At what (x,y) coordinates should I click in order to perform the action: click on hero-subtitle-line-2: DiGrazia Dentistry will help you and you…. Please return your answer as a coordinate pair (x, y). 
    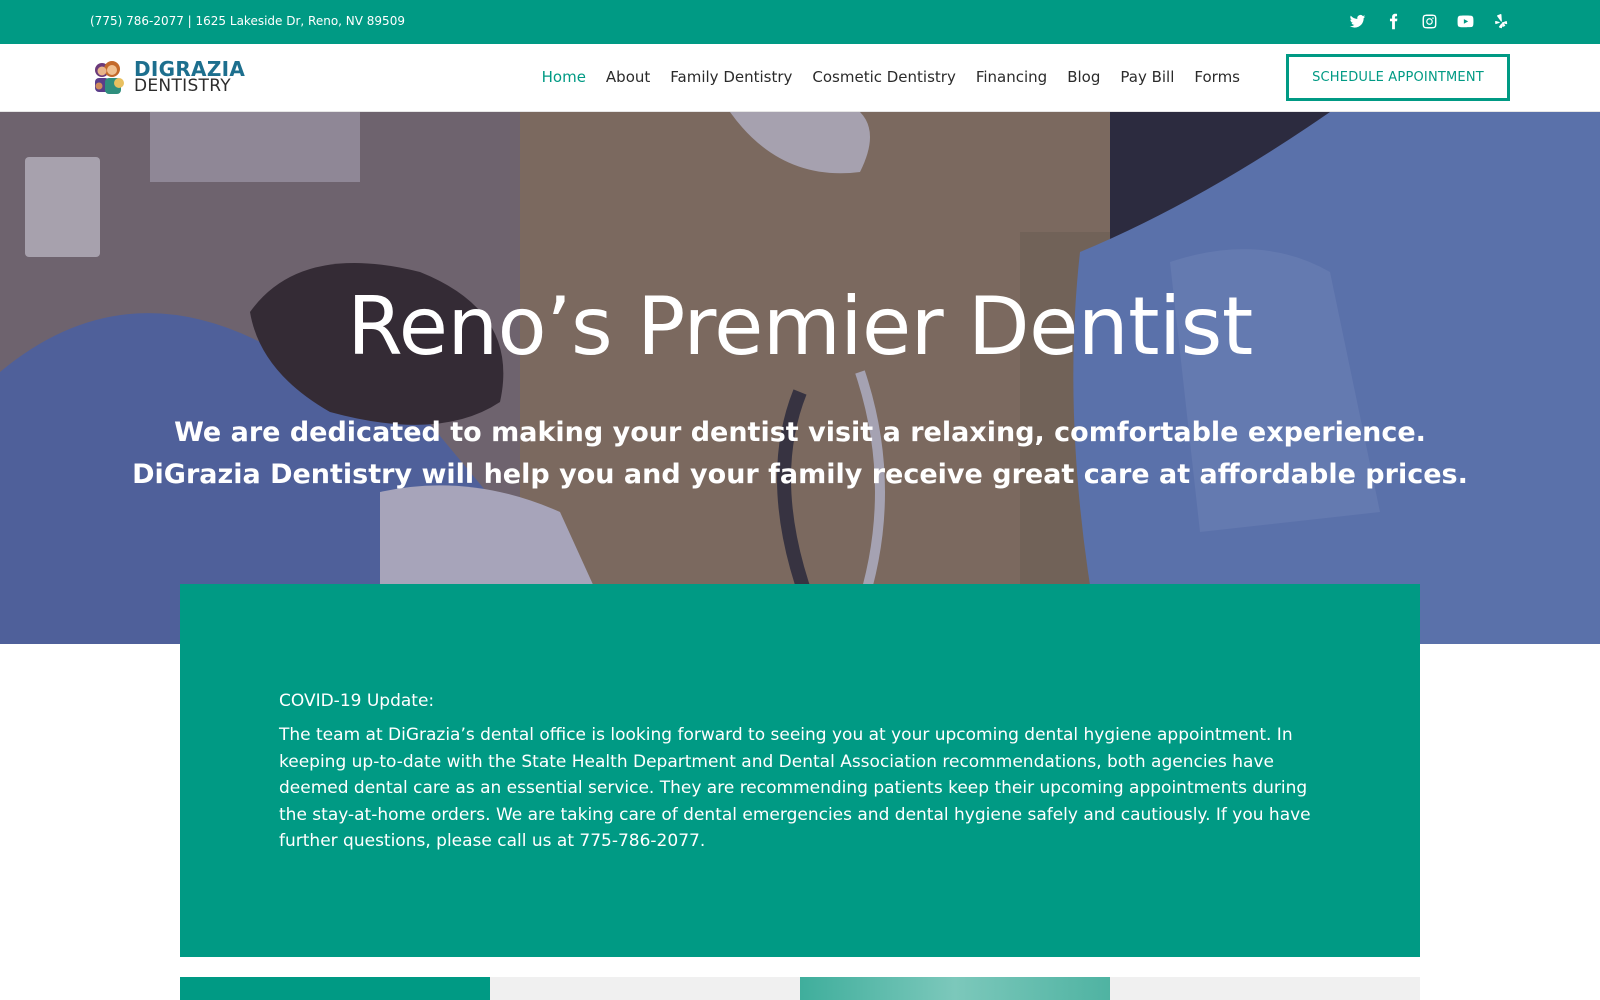
    Looking at the image, I should click on (800, 474).